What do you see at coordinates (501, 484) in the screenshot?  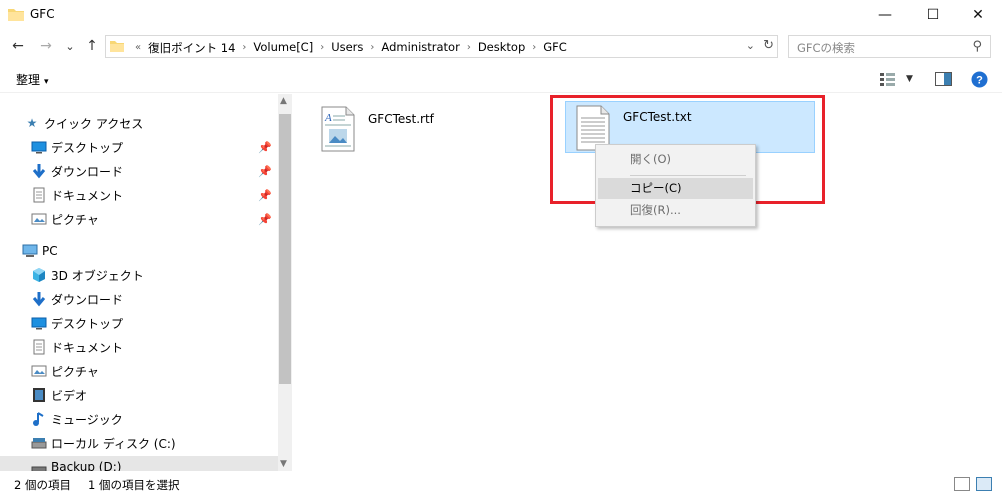 I see `status-bar: 2 個の項目 1 個の項目を選択` at bounding box center [501, 484].